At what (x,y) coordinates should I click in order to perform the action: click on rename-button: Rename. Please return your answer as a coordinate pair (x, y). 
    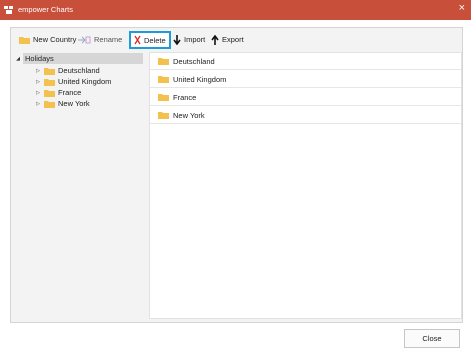
    Looking at the image, I should click on (100, 39).